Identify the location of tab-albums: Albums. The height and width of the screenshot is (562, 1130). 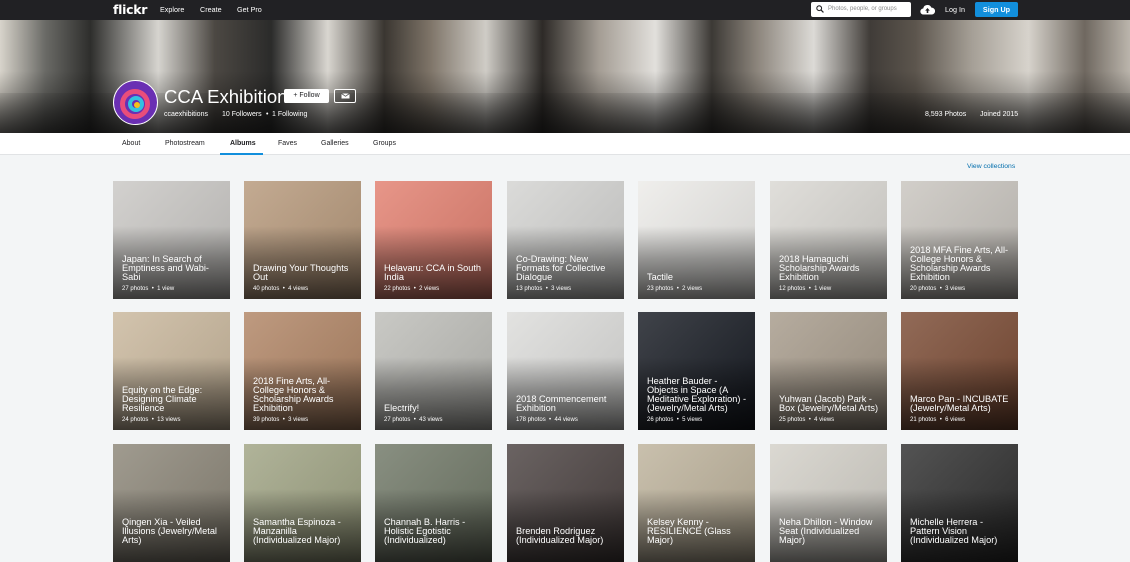
(243, 143).